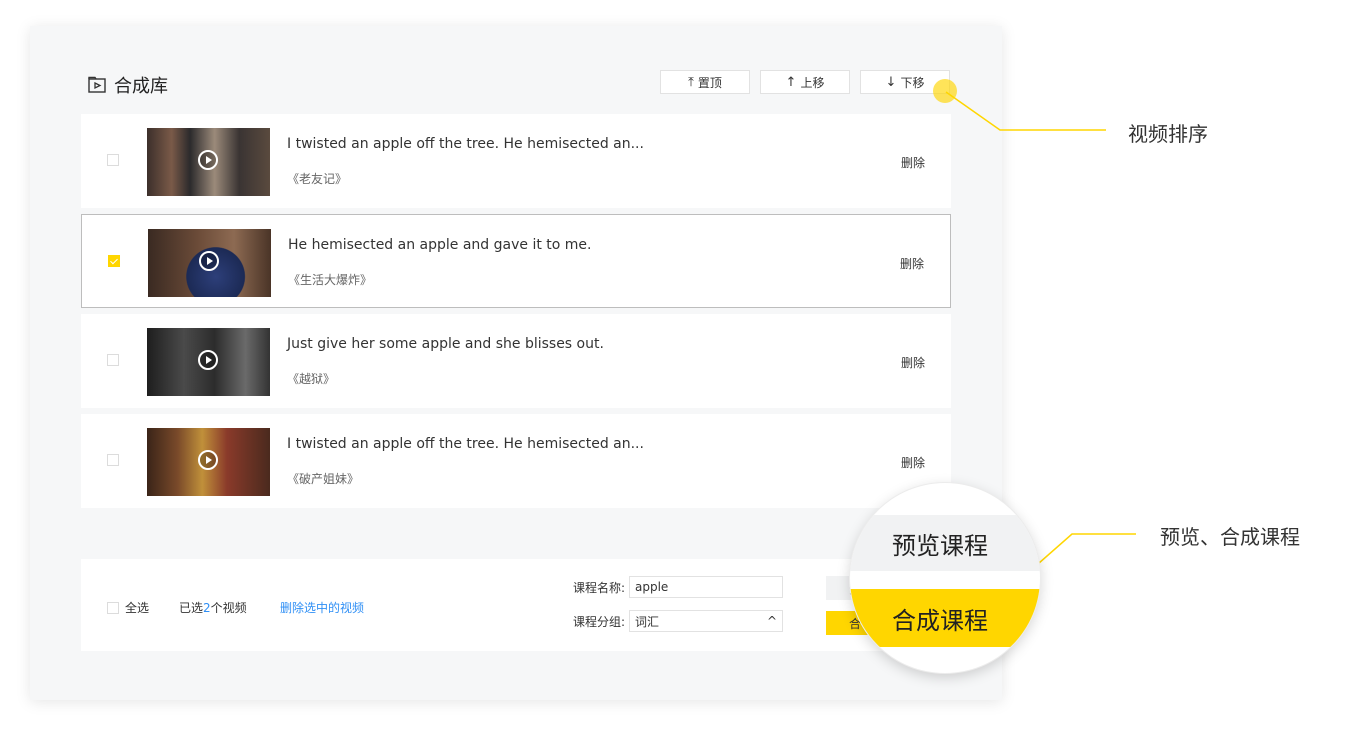 The width and height of the screenshot is (1356, 734). I want to click on page-title: 合成库, so click(141, 86).